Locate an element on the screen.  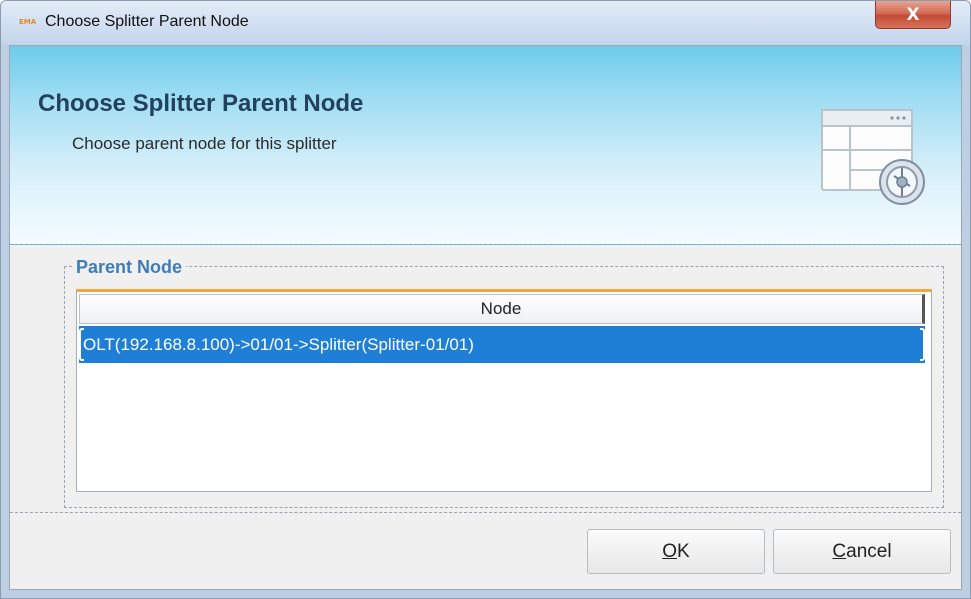
ok-button: OK is located at coordinates (676, 551).